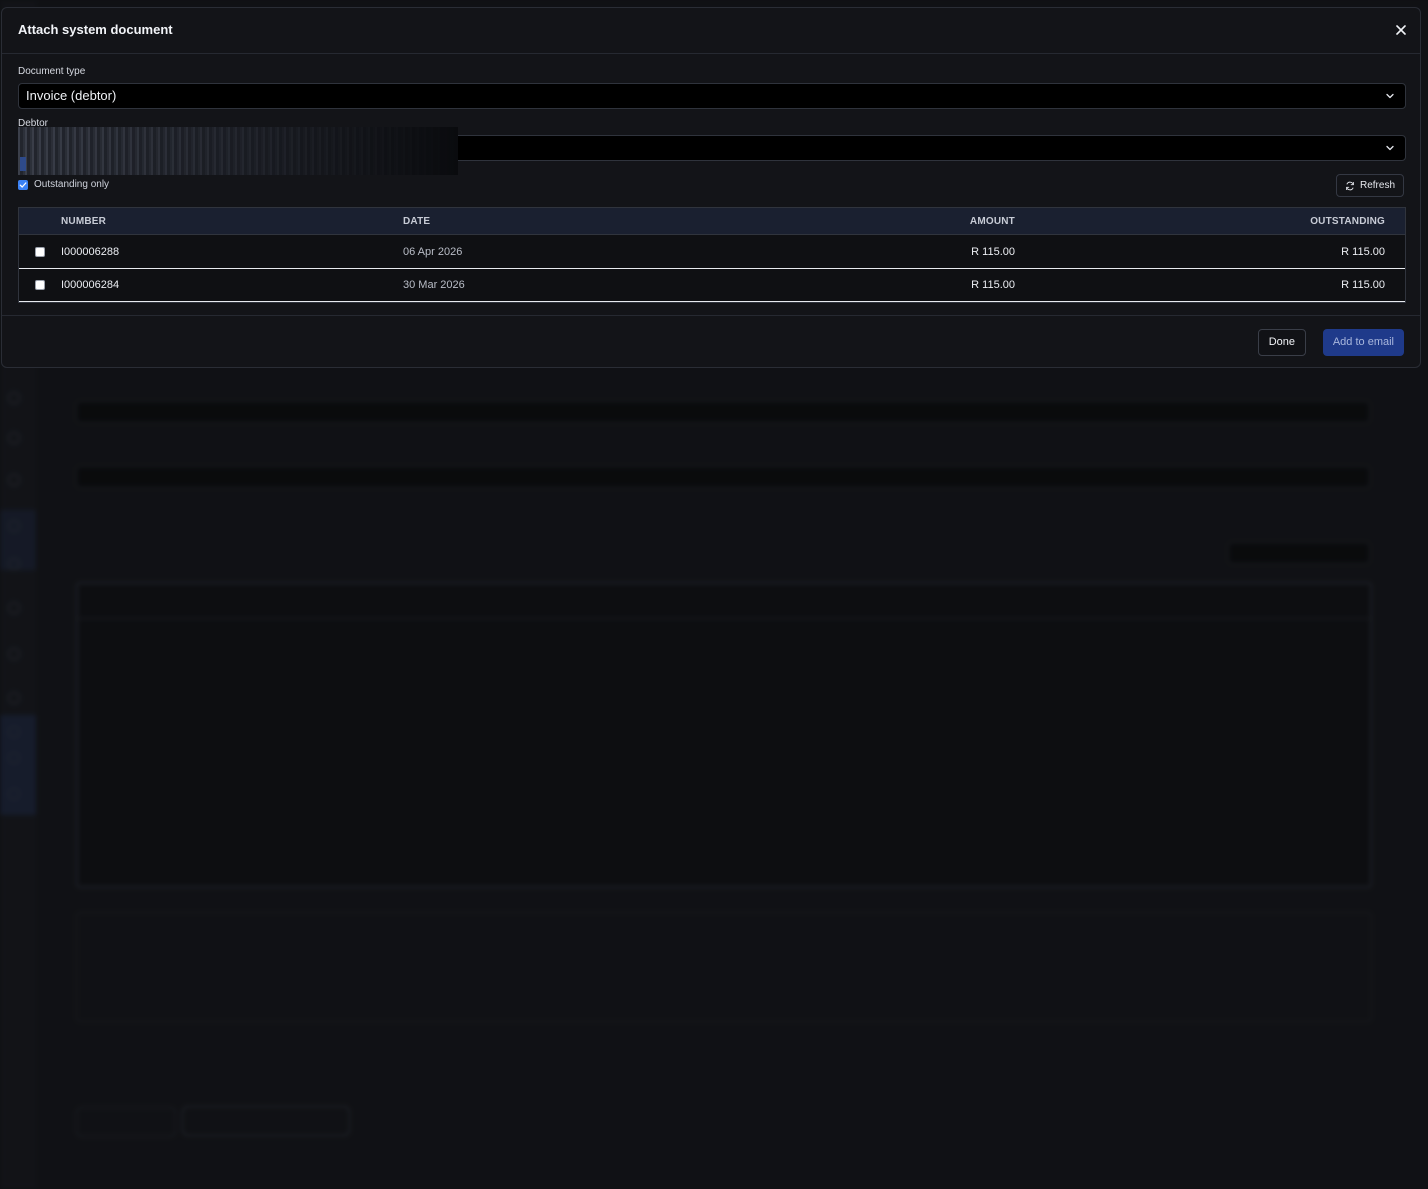  Describe the element at coordinates (724, 601) in the screenshot. I see `background-editor-toolbar` at that location.